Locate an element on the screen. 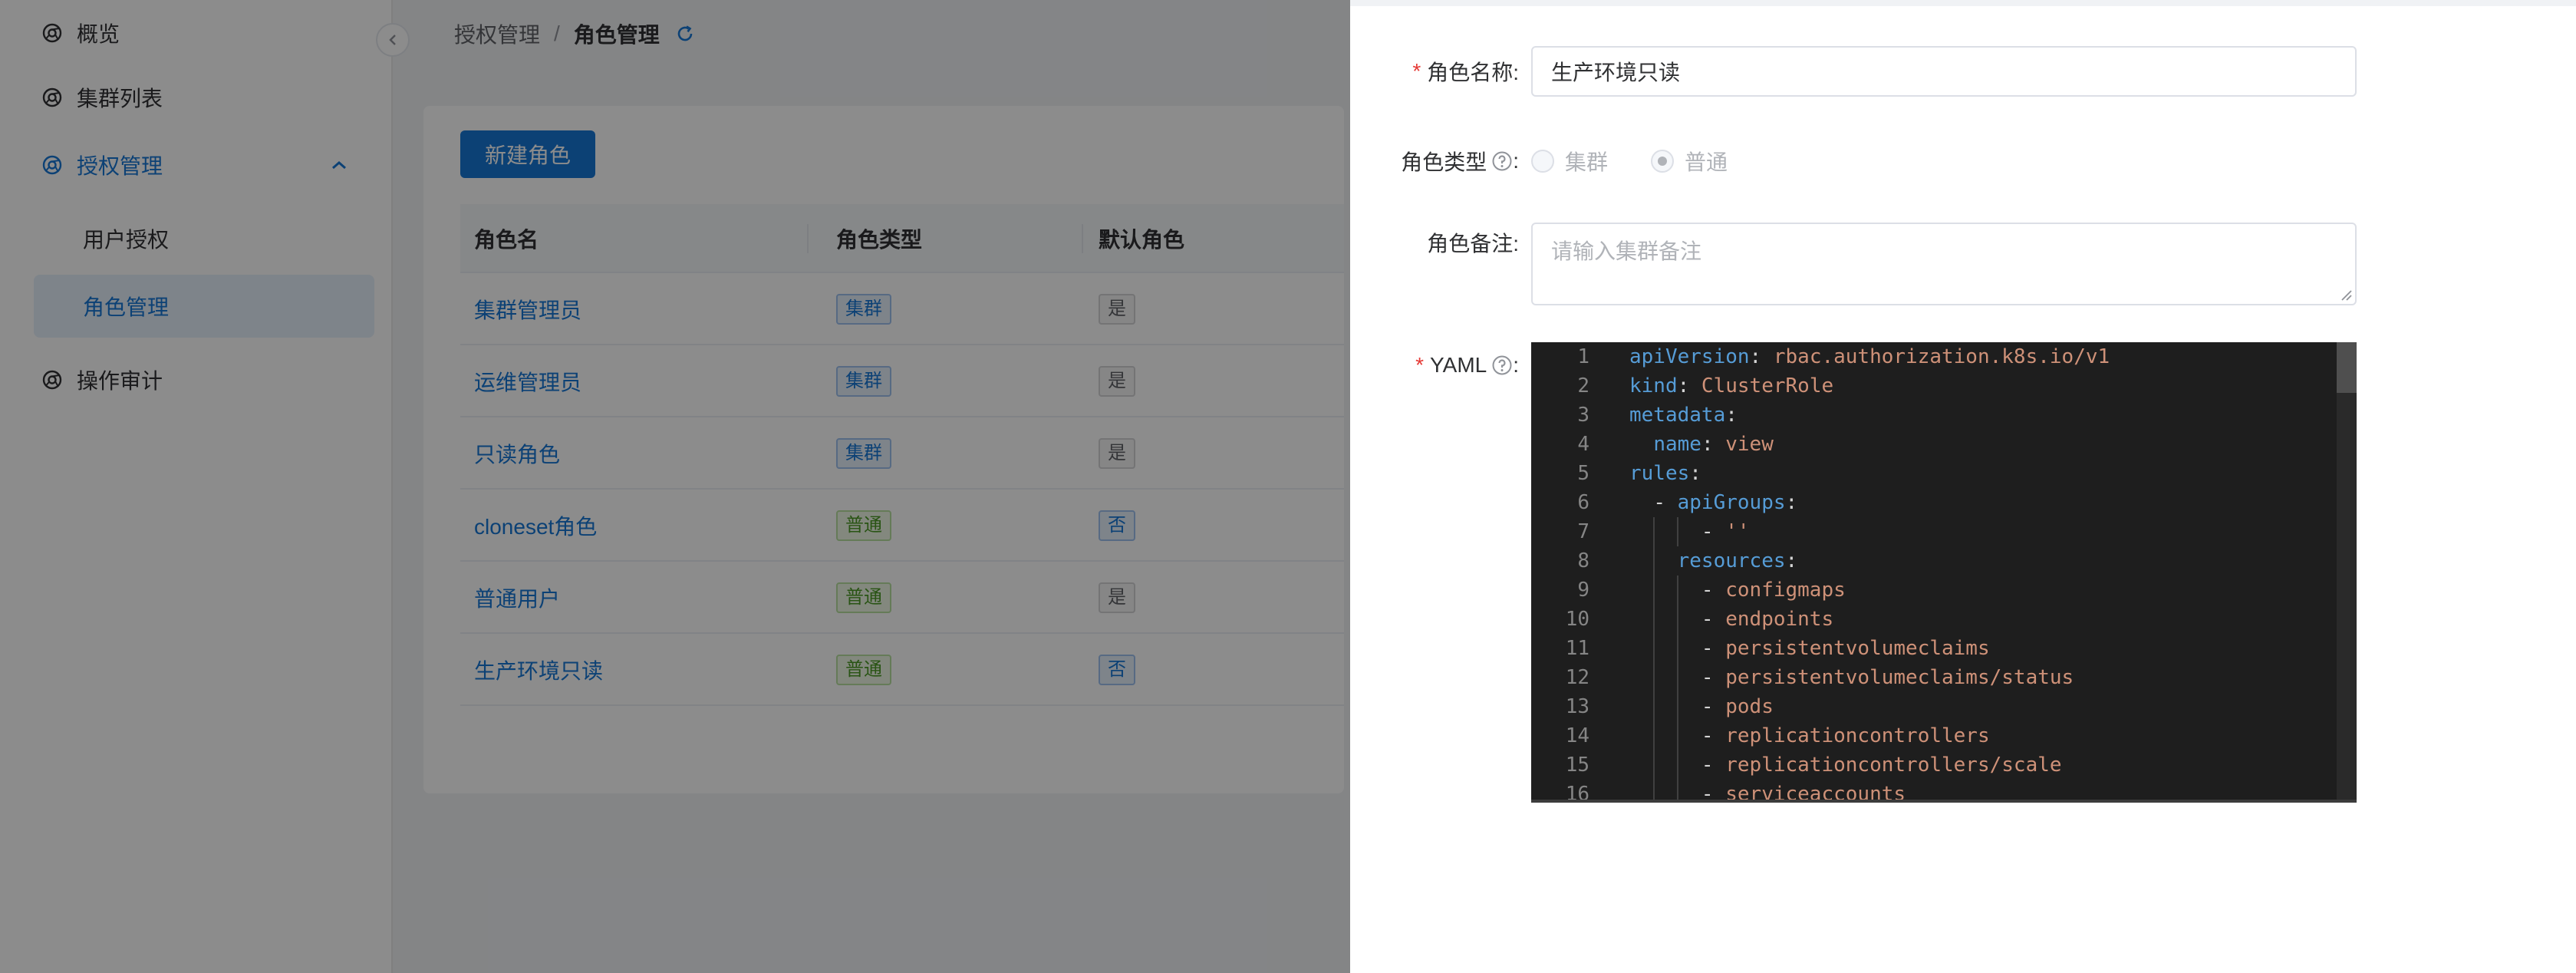 The width and height of the screenshot is (2576, 973). code-text: - endpoints is located at coordinates (1767, 619).